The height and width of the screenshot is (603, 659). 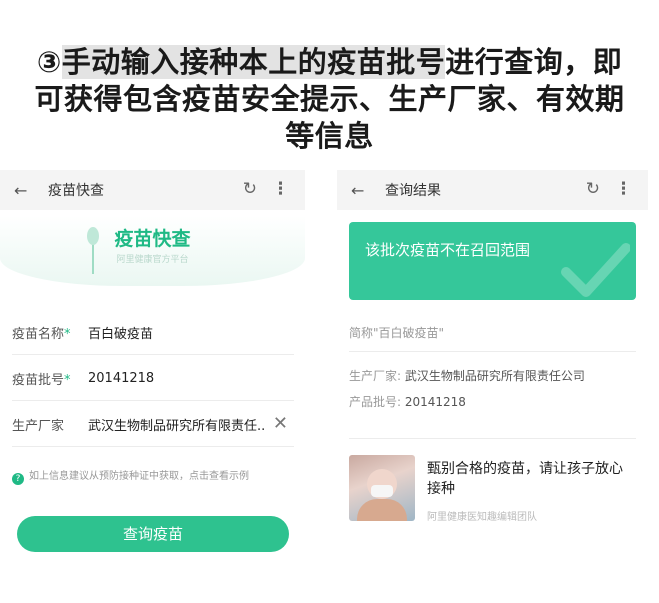 I want to click on clear-icon: ✕, so click(x=280, y=423).